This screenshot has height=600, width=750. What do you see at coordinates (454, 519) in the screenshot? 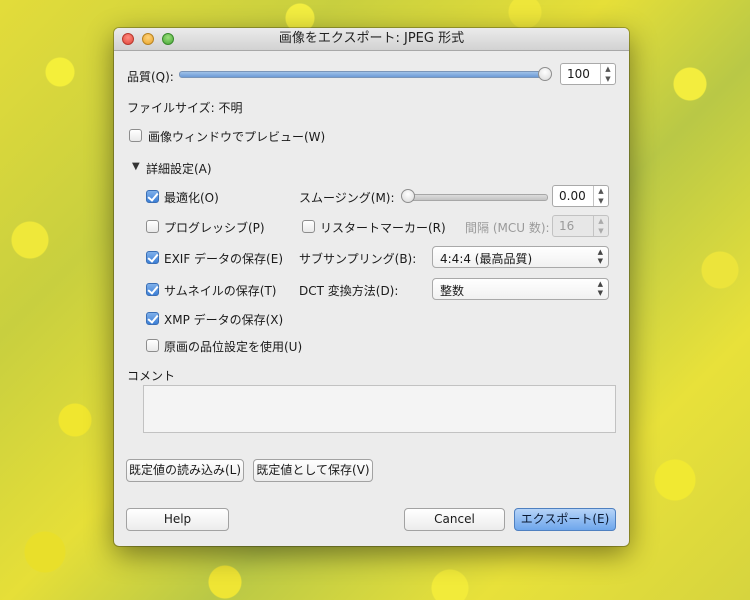
I see `cancel-button: Cancel` at bounding box center [454, 519].